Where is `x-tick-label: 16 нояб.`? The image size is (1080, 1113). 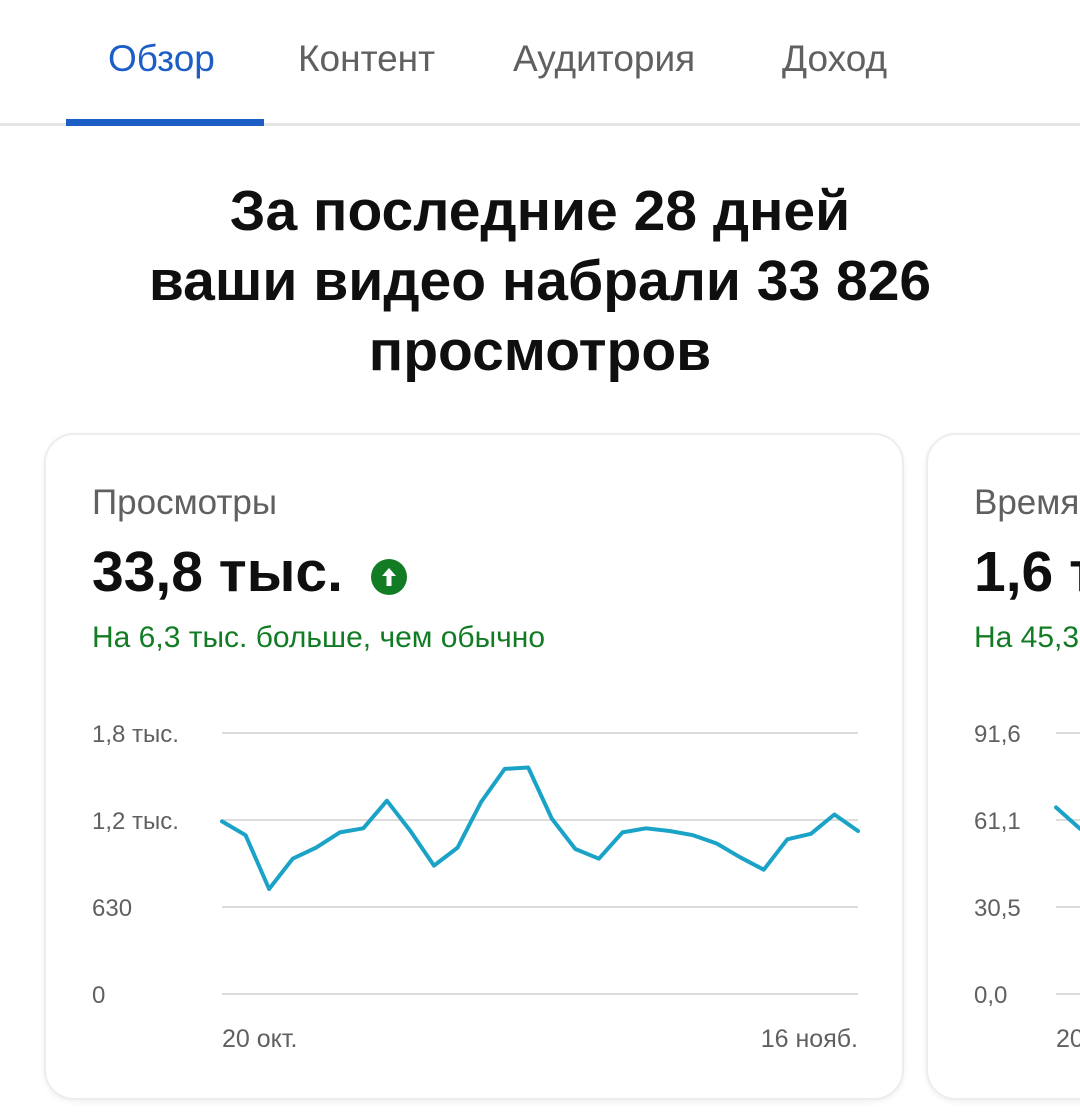 x-tick-label: 16 нояб. is located at coordinates (809, 1039).